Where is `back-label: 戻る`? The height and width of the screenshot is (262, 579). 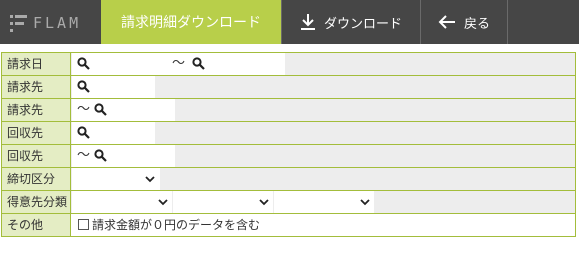
back-label: 戻る is located at coordinates (476, 24).